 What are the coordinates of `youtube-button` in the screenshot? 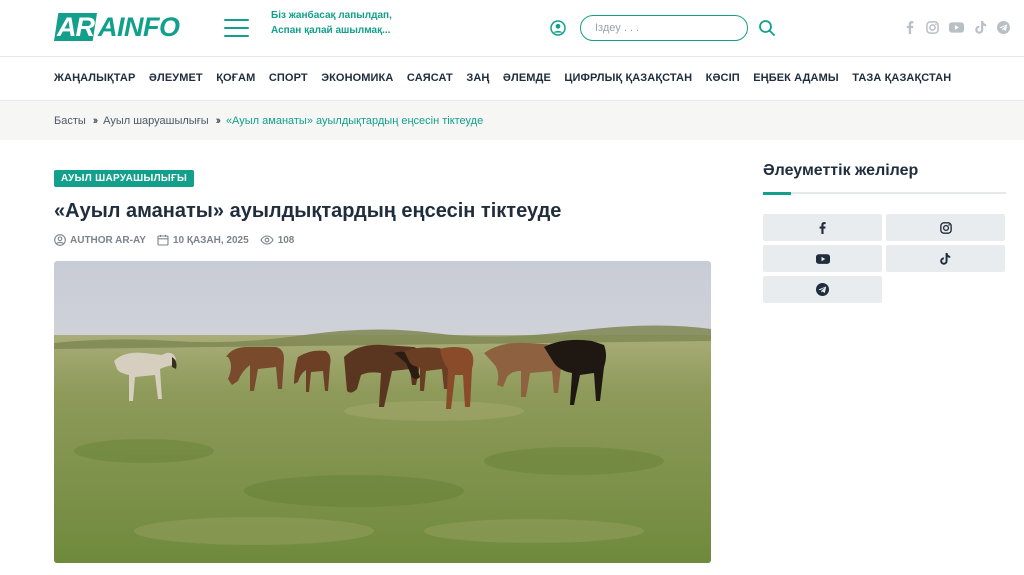 It's located at (822, 258).